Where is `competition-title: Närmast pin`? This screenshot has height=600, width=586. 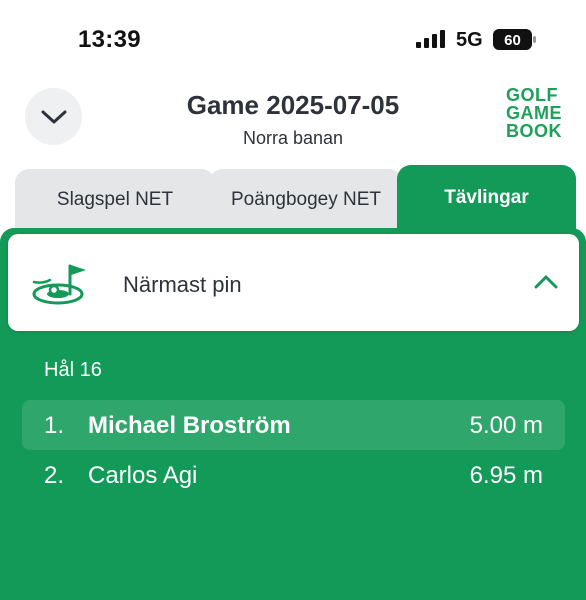
competition-title: Närmast pin is located at coordinates (182, 284).